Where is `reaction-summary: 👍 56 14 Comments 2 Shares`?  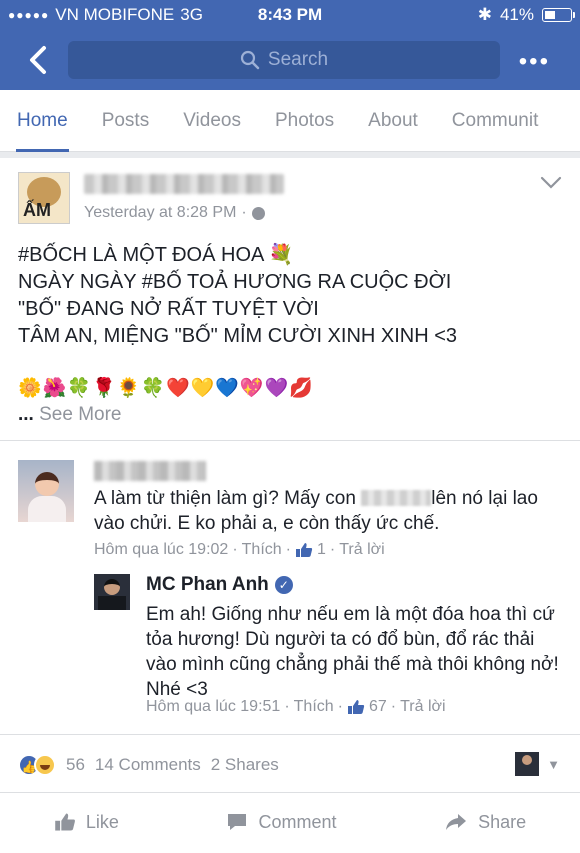
reaction-summary: 👍 56 14 Comments 2 Shares is located at coordinates (148, 765).